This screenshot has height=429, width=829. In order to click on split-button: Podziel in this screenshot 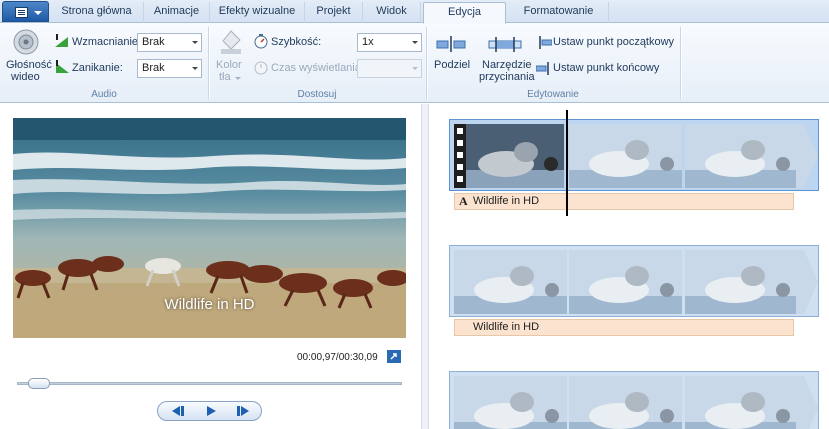, I will do `click(450, 55)`.